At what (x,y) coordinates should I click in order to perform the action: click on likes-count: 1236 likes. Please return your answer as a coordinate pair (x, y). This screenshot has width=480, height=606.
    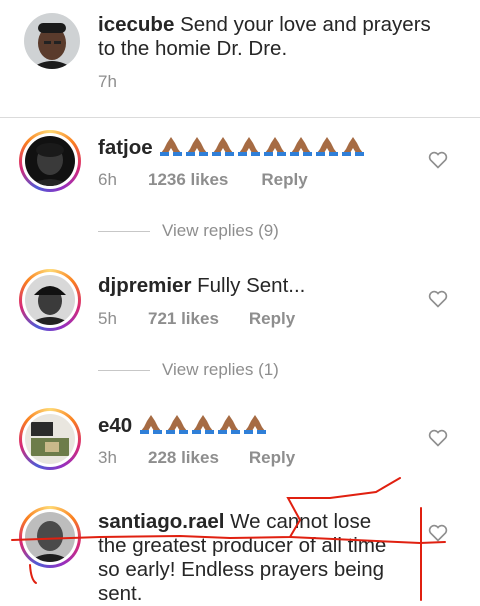
    Looking at the image, I should click on (188, 180).